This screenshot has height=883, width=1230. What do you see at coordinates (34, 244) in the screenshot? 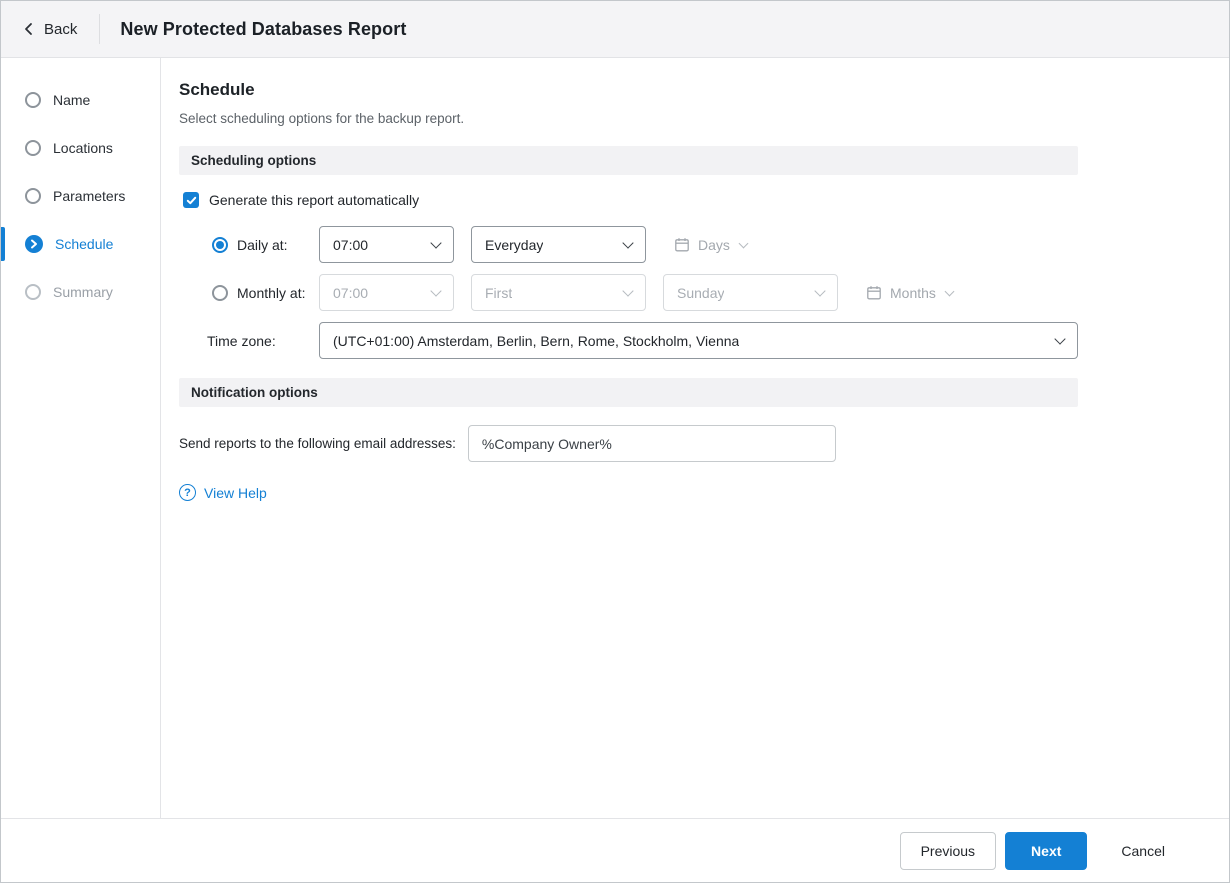
I see `step-current-icon` at bounding box center [34, 244].